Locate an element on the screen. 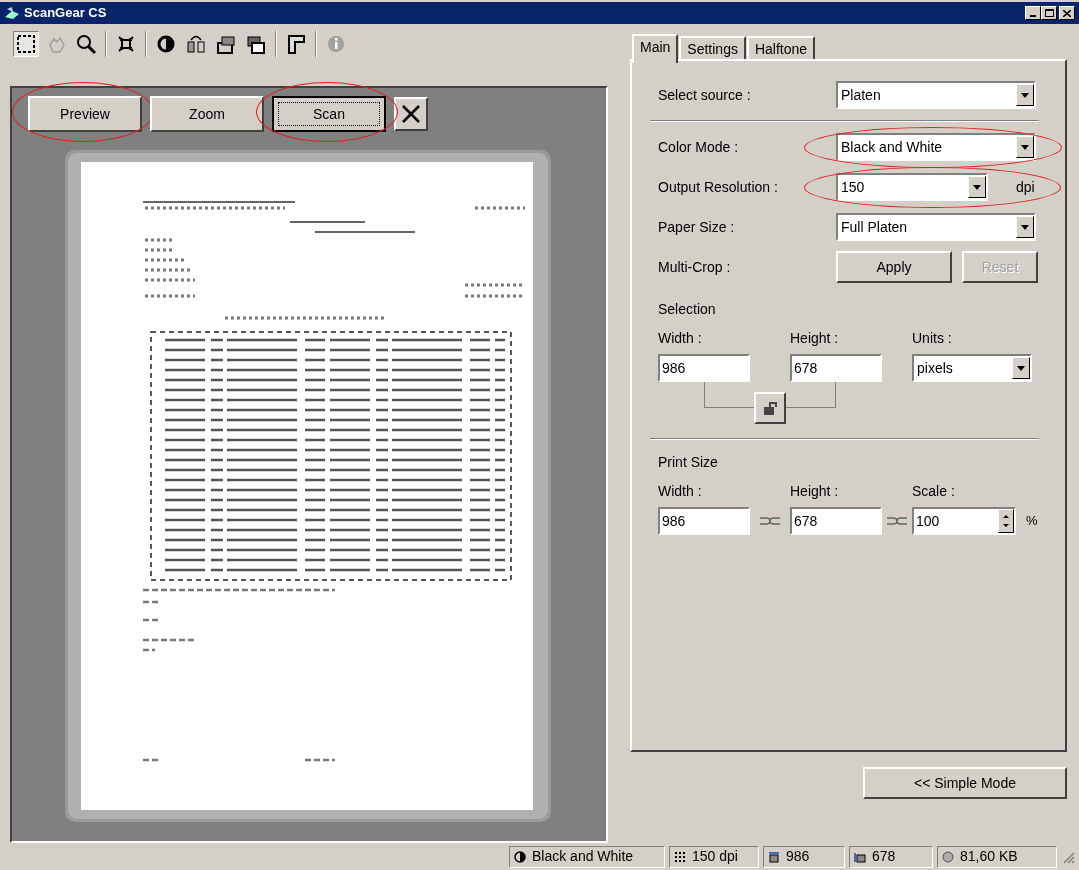 The height and width of the screenshot is (870, 1079). flip-icon is located at coordinates (196, 44).